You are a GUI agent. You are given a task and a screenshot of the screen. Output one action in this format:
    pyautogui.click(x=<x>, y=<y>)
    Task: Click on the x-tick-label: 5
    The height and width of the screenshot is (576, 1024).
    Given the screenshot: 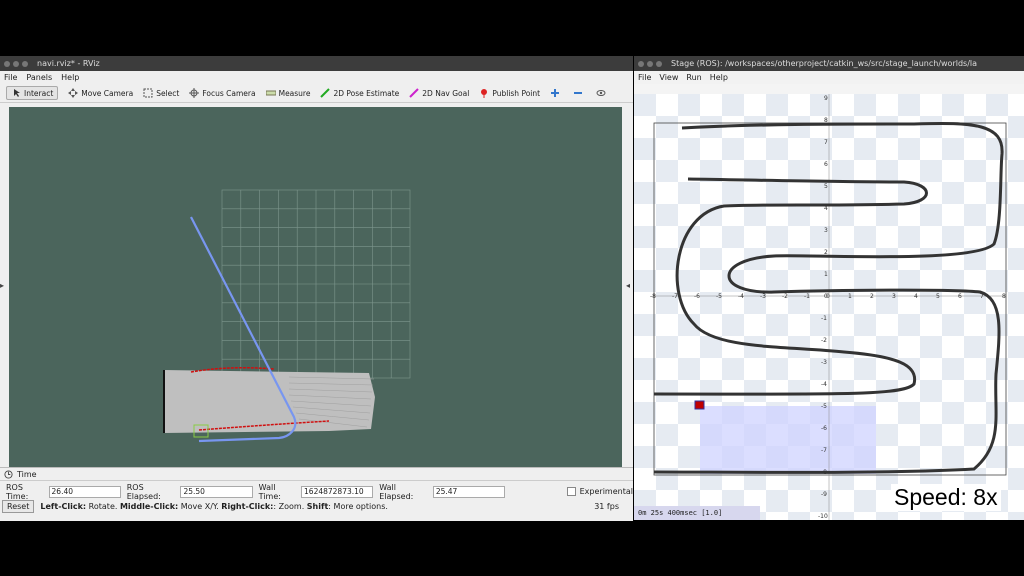 What is the action you would take?
    pyautogui.click(x=938, y=296)
    